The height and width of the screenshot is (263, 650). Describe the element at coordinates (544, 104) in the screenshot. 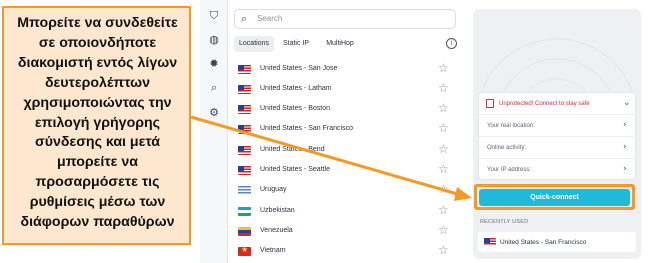

I see `status-warning: Unprotected! Connect to stay safe` at that location.